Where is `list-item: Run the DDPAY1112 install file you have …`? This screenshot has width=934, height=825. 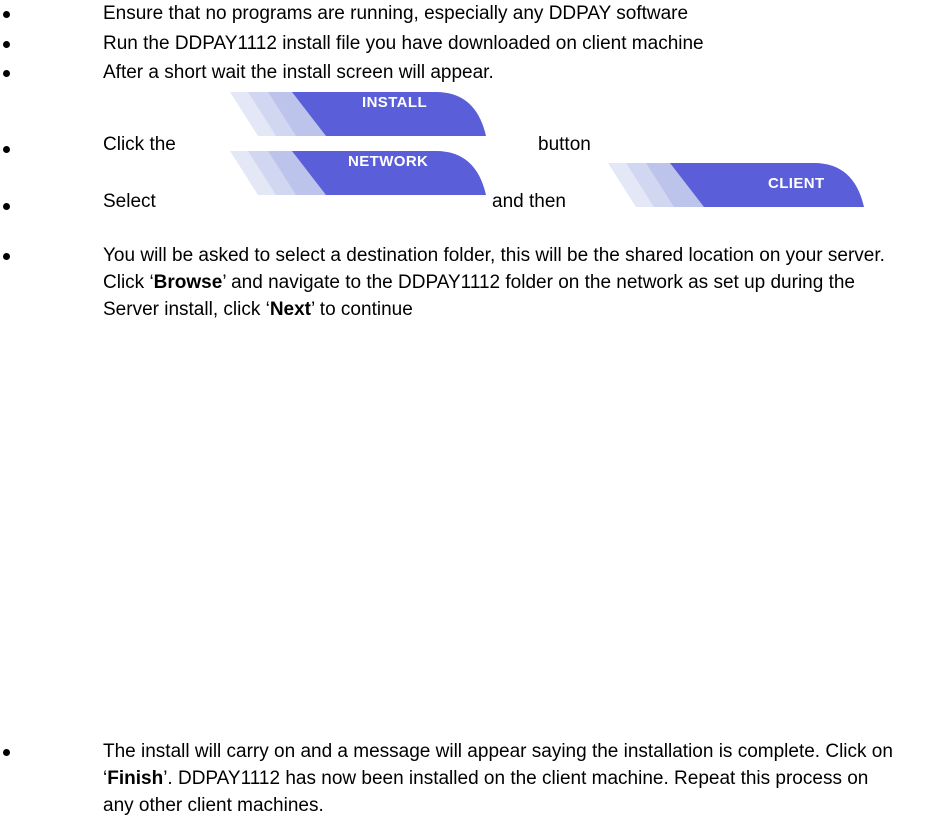 list-item: Run the DDPAY1112 install file you have … is located at coordinates (467, 44).